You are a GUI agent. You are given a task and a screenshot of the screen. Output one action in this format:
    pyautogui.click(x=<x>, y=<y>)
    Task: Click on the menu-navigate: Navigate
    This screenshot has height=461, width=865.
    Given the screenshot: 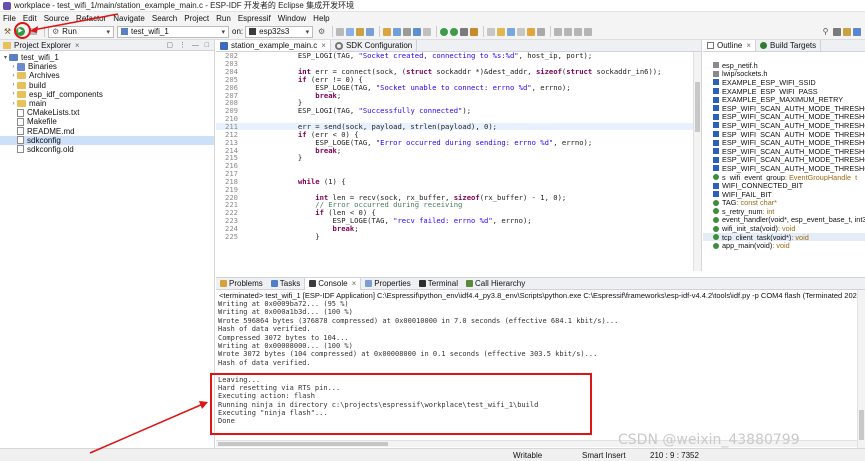 What is the action you would take?
    pyautogui.click(x=129, y=18)
    